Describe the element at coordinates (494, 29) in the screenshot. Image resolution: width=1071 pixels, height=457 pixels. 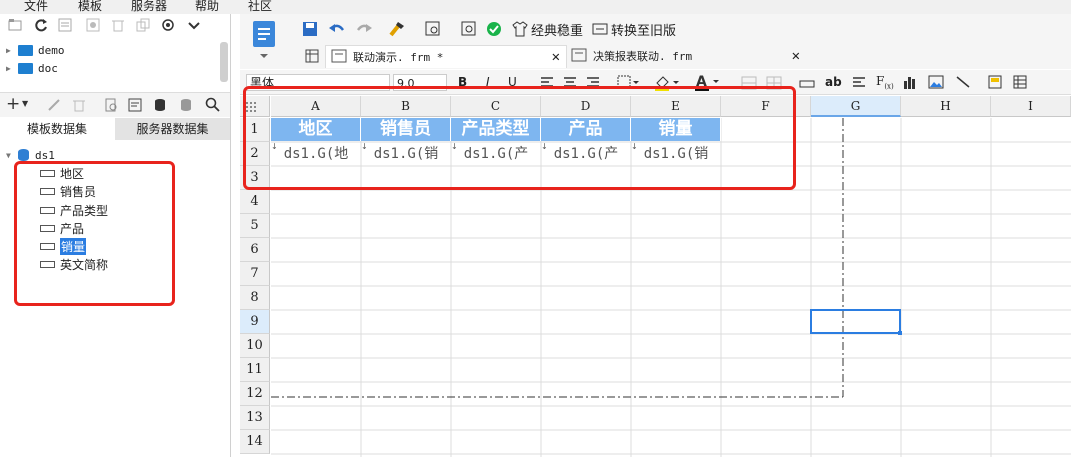
I see `check-icon` at that location.